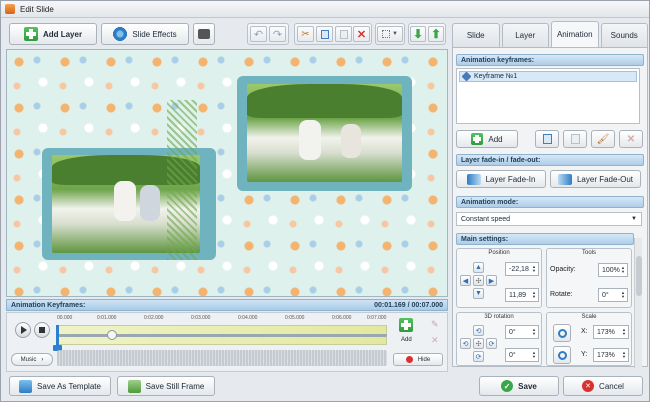  I want to click on rotate-up-icon: ⟲, so click(478, 330).